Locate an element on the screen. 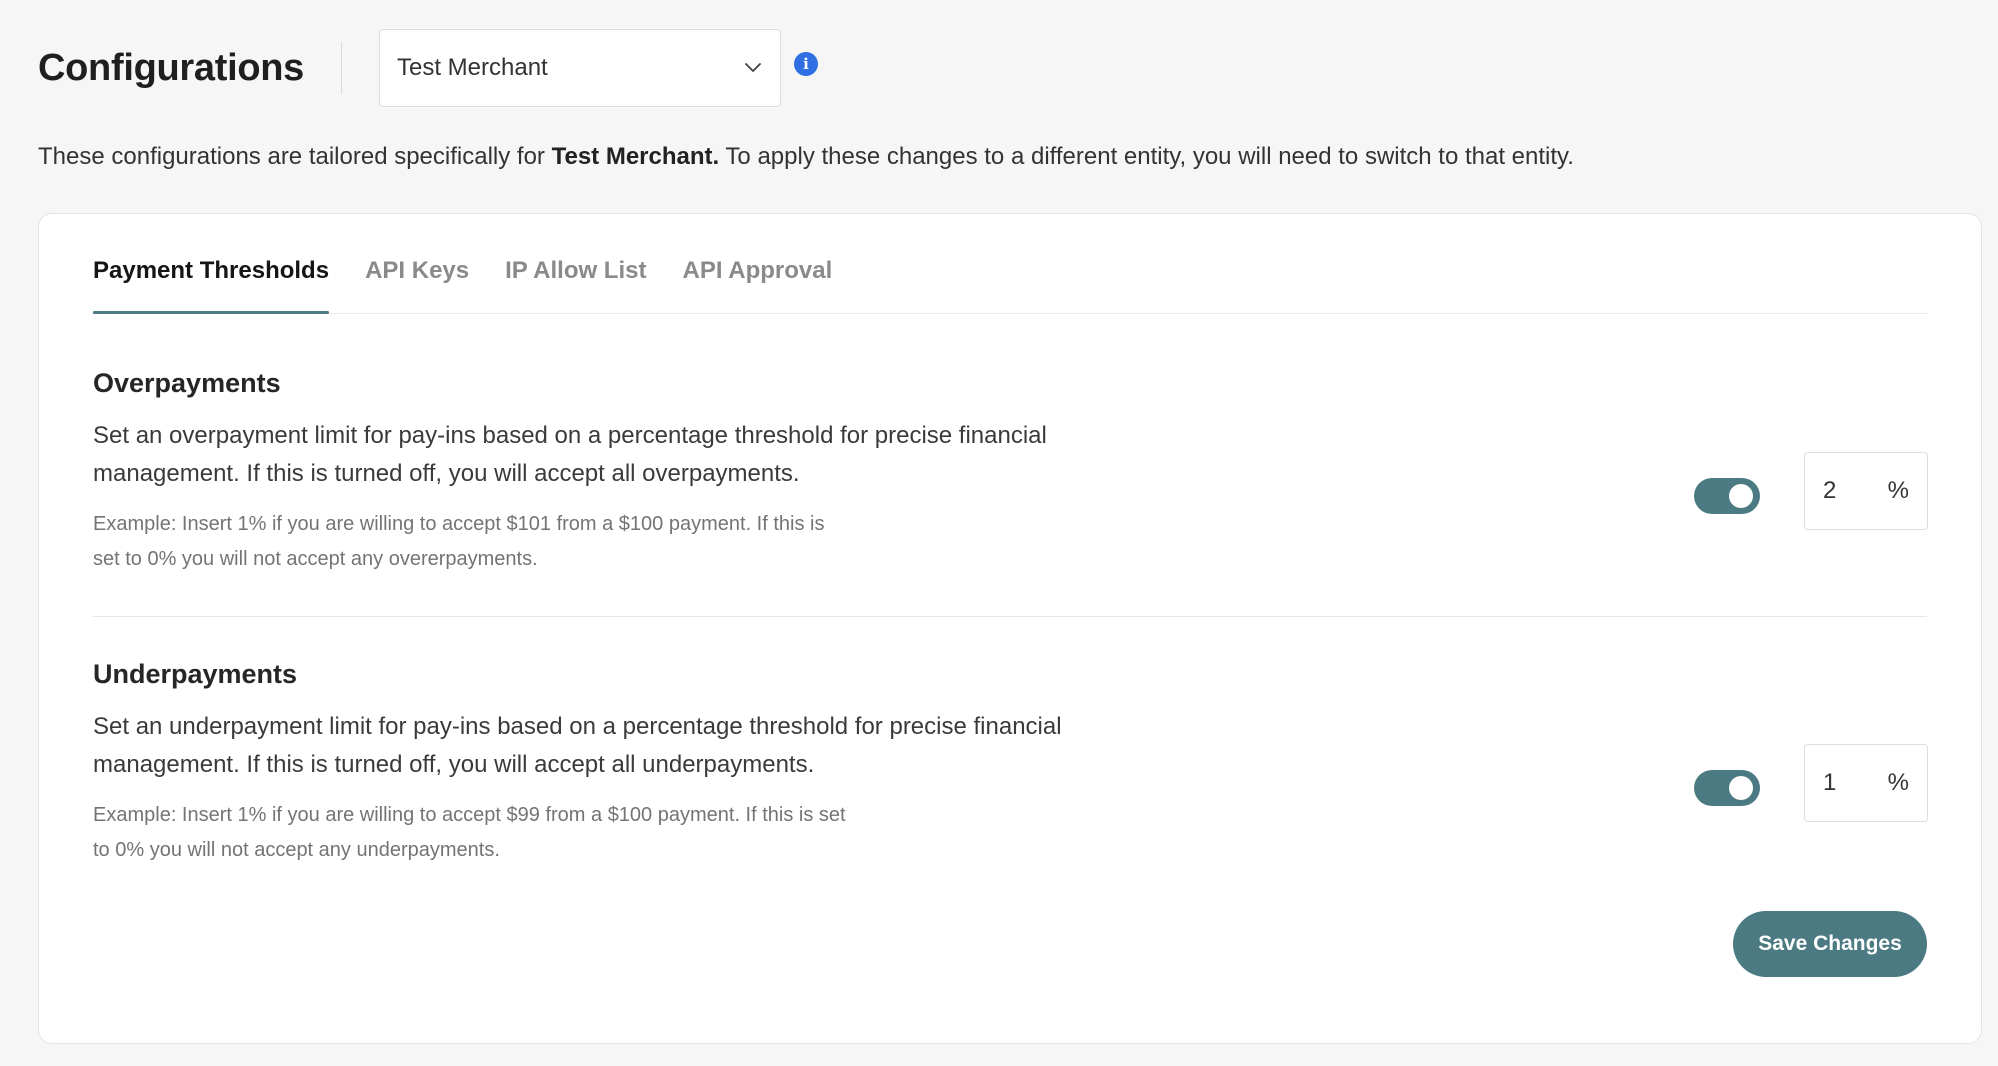 The image size is (1998, 1066). info-icon: i is located at coordinates (806, 64).